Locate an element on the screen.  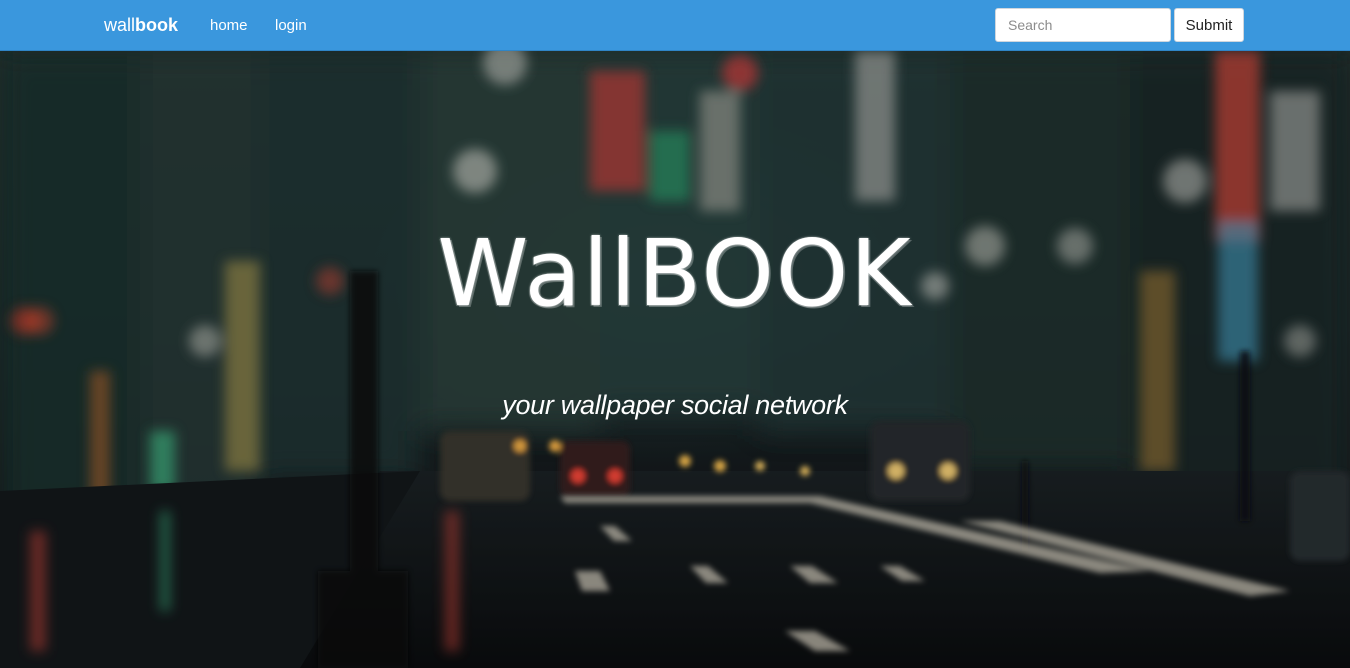
nav-link-login: login is located at coordinates (291, 25).